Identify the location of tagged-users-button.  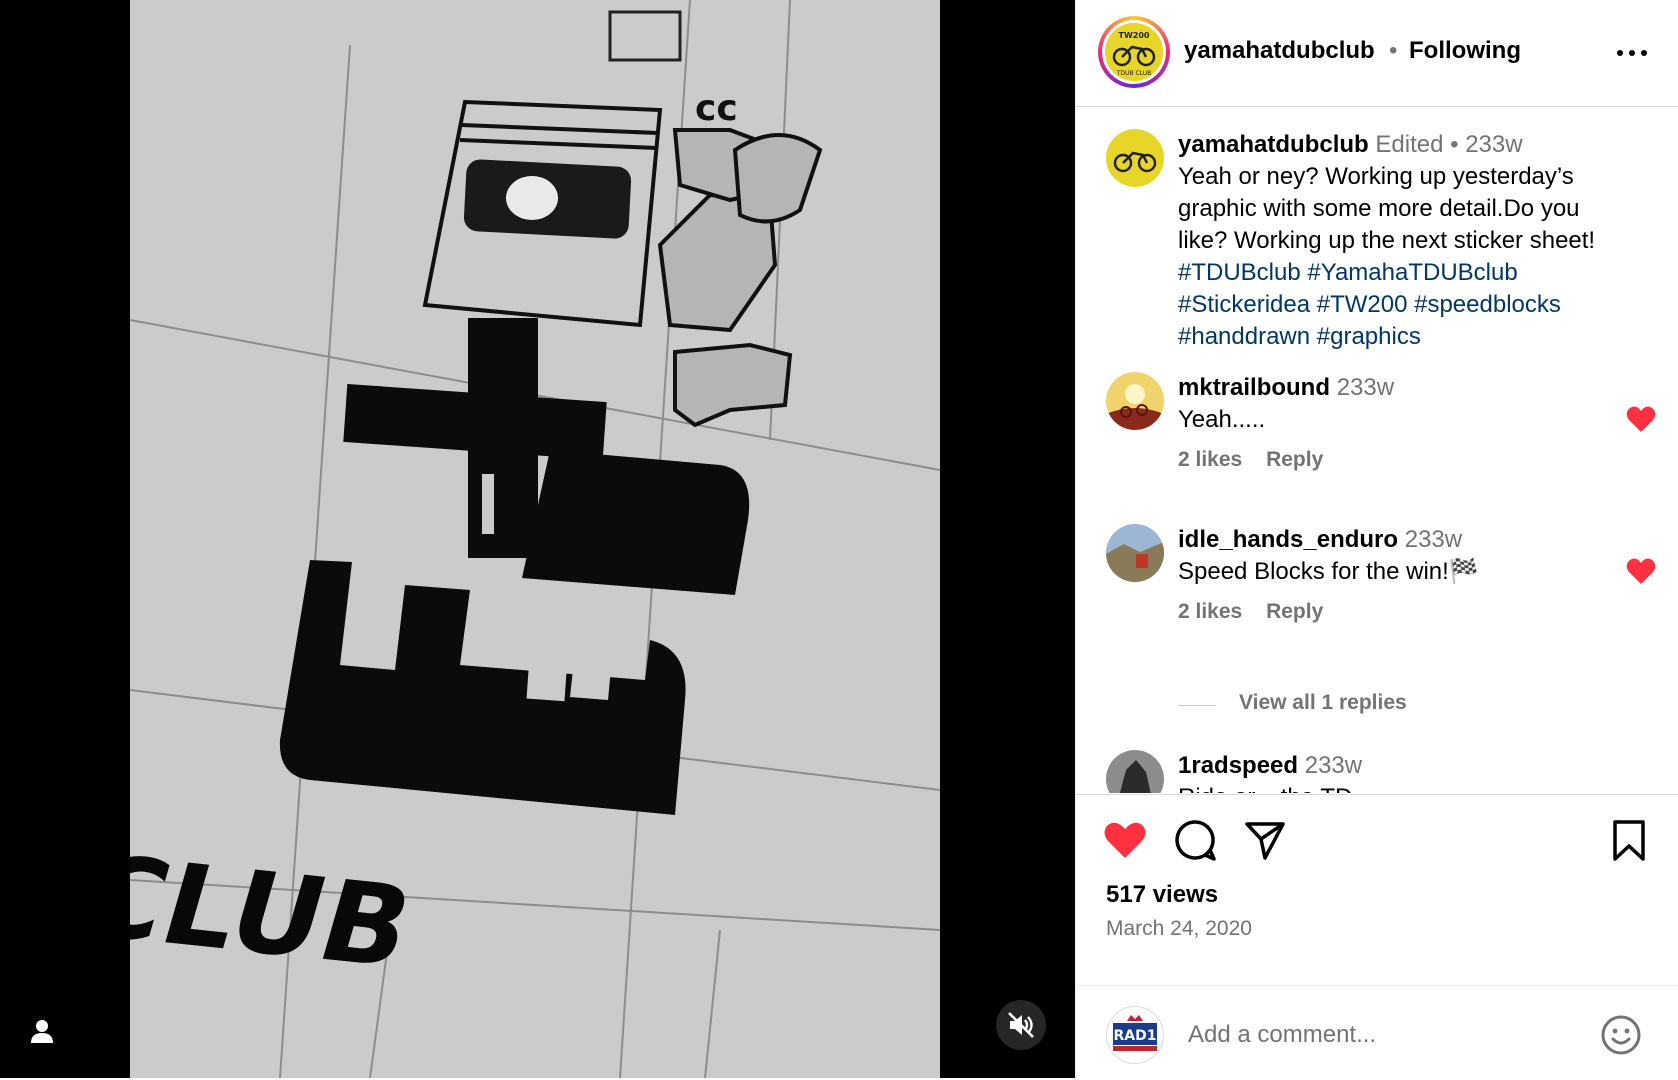
(42, 1031).